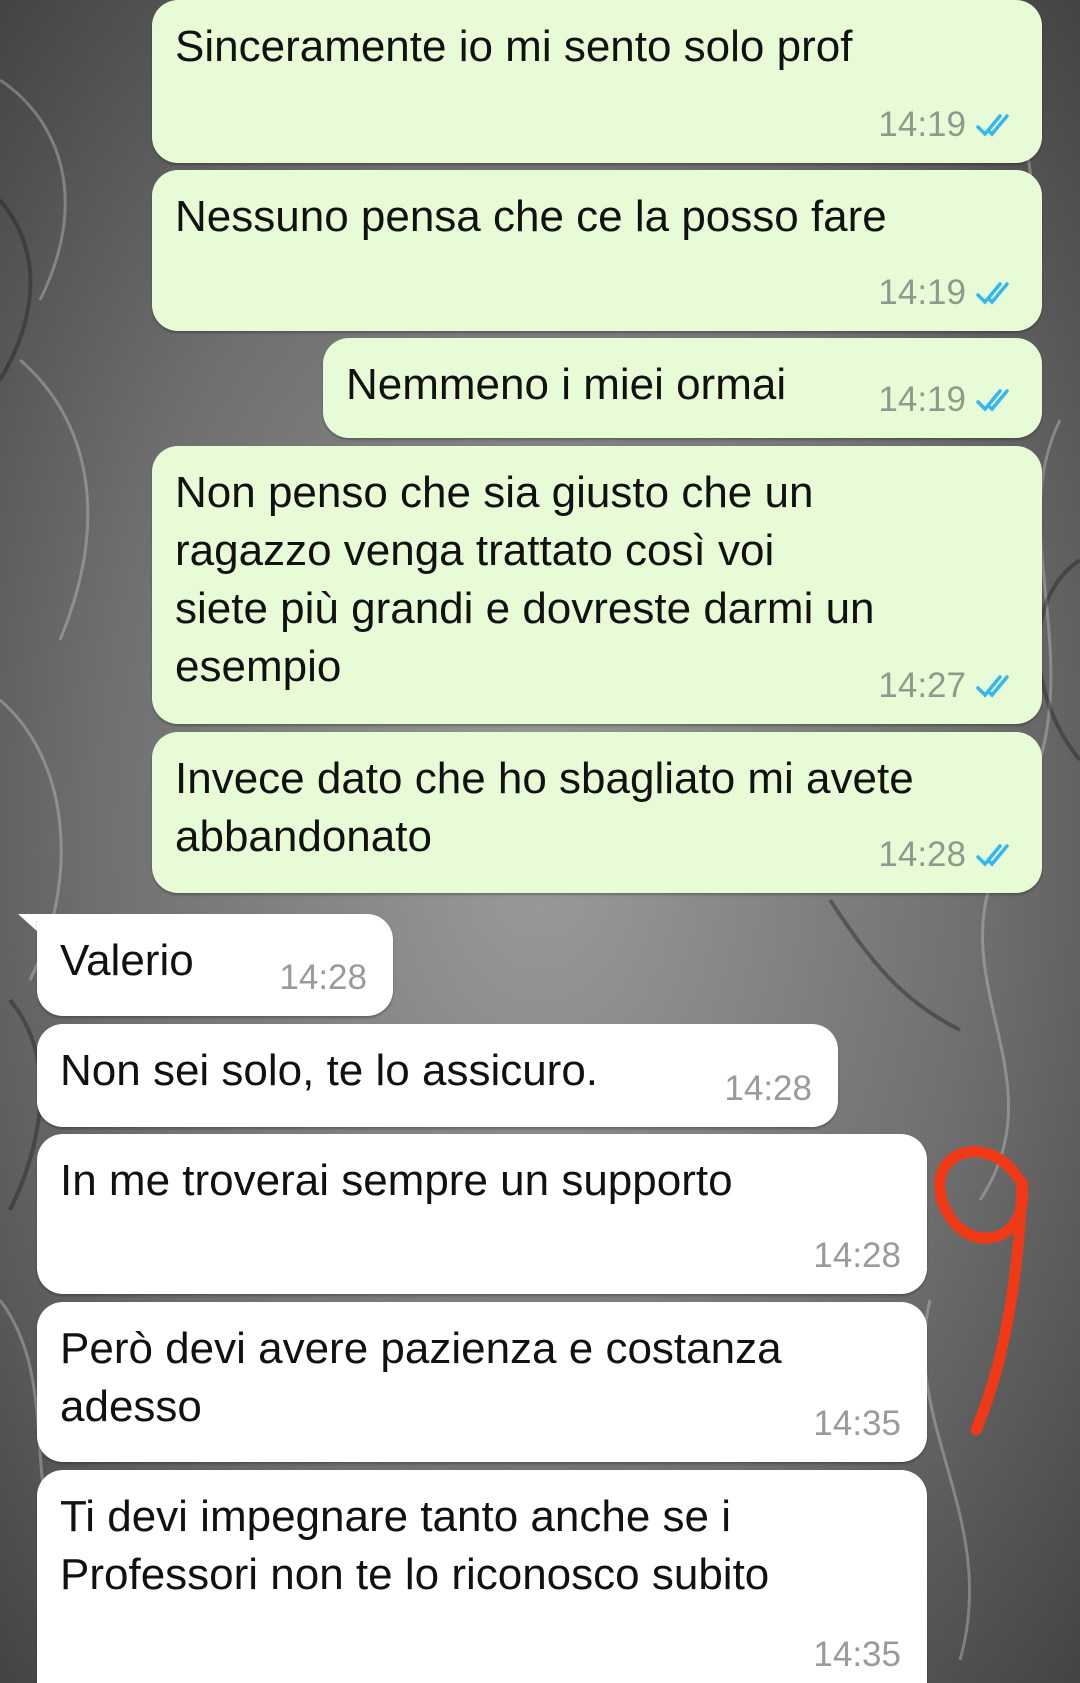 The image size is (1080, 1683). Describe the element at coordinates (981, 1291) in the screenshot. I see `handwritten-annotation-mark` at that location.